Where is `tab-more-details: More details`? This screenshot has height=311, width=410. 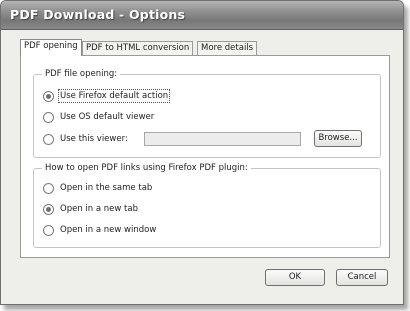
tab-more-details: More details is located at coordinates (227, 48).